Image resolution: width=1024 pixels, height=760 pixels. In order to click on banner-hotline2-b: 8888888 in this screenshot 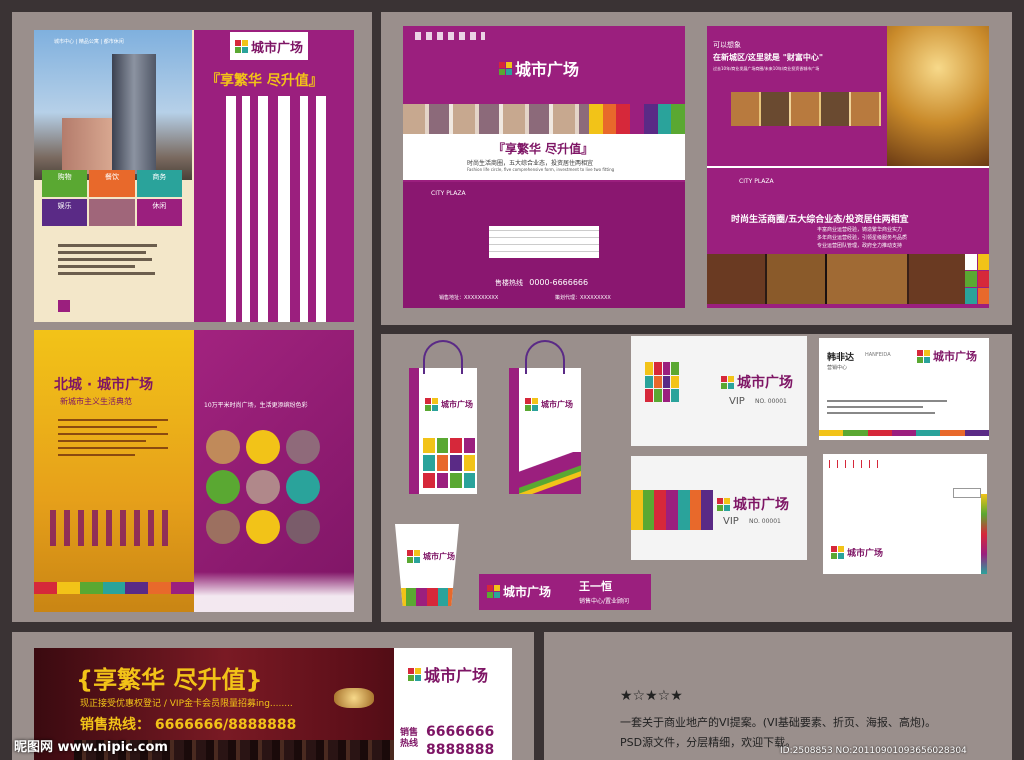, I will do `click(460, 750)`.